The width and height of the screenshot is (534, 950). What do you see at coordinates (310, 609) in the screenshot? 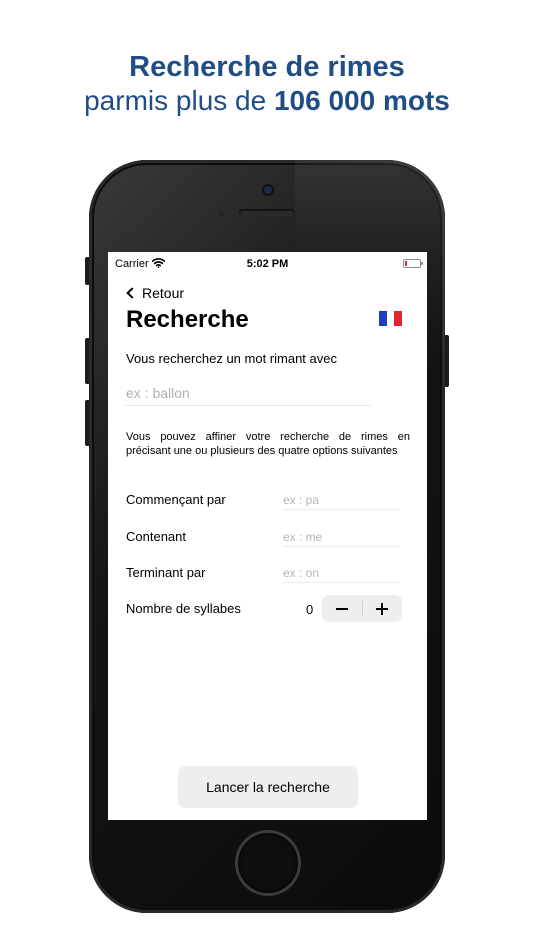
I see `syllables-count: 0` at bounding box center [310, 609].